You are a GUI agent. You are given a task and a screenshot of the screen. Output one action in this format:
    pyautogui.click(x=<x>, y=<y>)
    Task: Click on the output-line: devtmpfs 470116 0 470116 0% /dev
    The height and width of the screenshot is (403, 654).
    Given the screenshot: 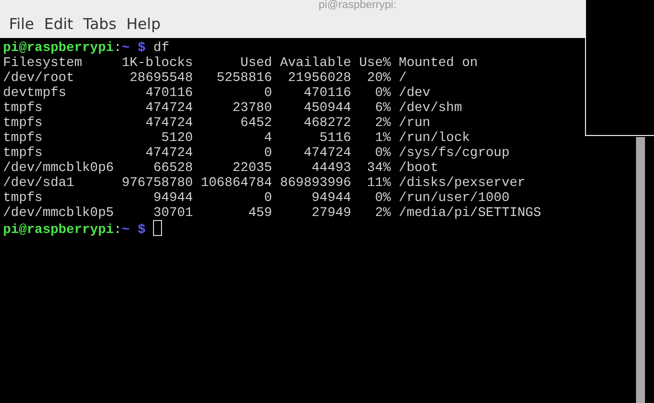 What is the action you would take?
    pyautogui.click(x=216, y=92)
    